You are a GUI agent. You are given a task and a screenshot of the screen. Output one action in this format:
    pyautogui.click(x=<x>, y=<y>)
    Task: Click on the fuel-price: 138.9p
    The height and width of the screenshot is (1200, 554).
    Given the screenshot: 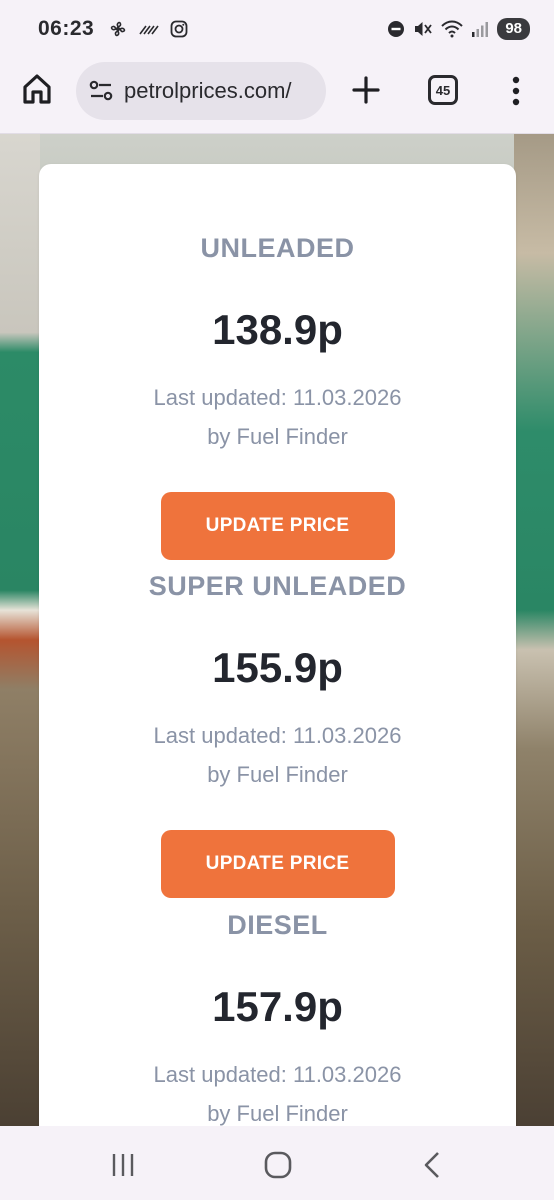 What is the action you would take?
    pyautogui.click(x=277, y=329)
    